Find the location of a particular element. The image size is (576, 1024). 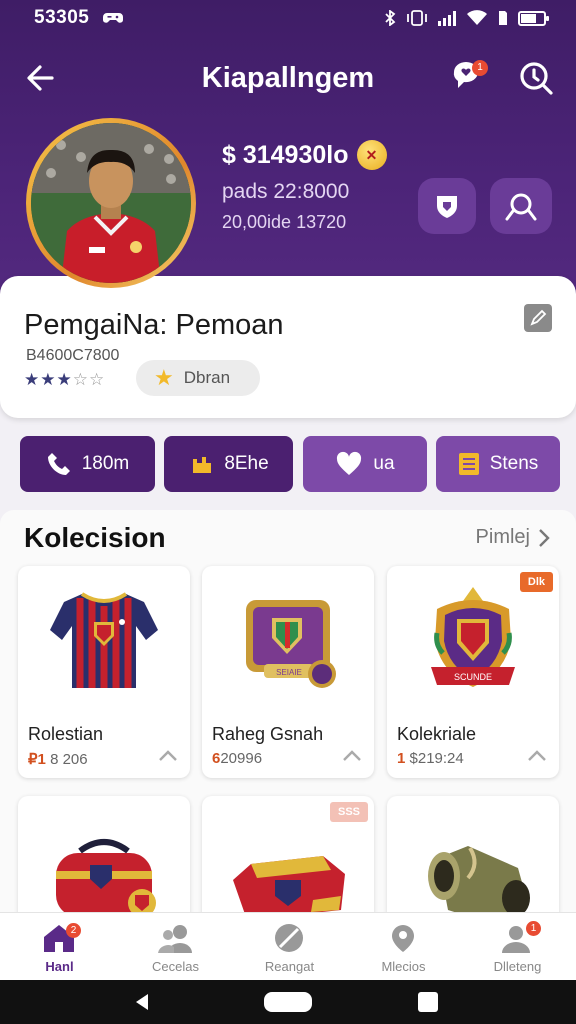

home-pill-button is located at coordinates (288, 1002).